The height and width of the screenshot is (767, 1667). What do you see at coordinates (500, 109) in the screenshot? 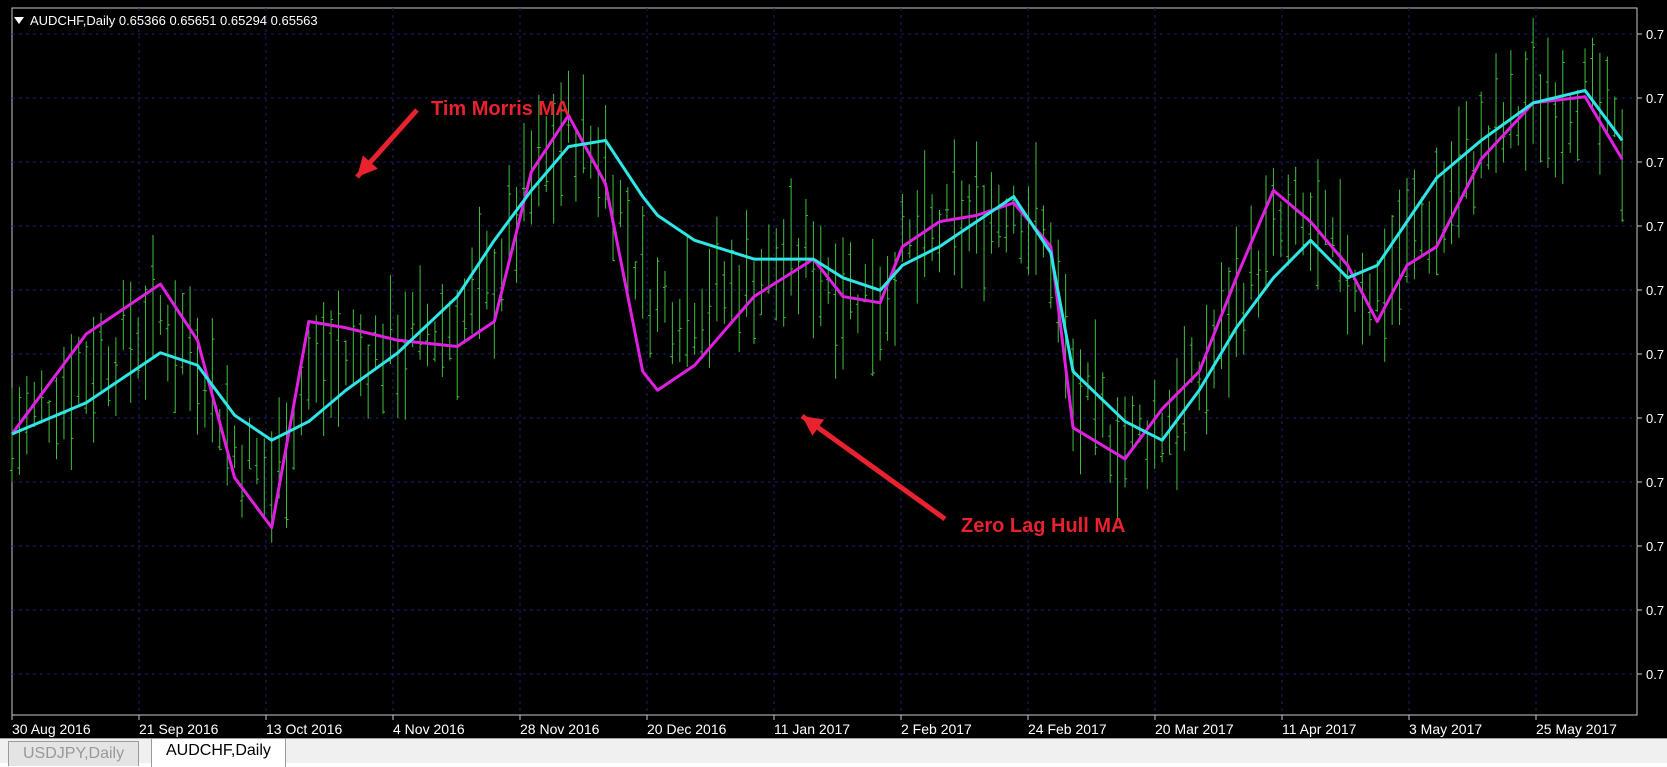
I see `annotation-tim-morris: Tim Morris MA` at bounding box center [500, 109].